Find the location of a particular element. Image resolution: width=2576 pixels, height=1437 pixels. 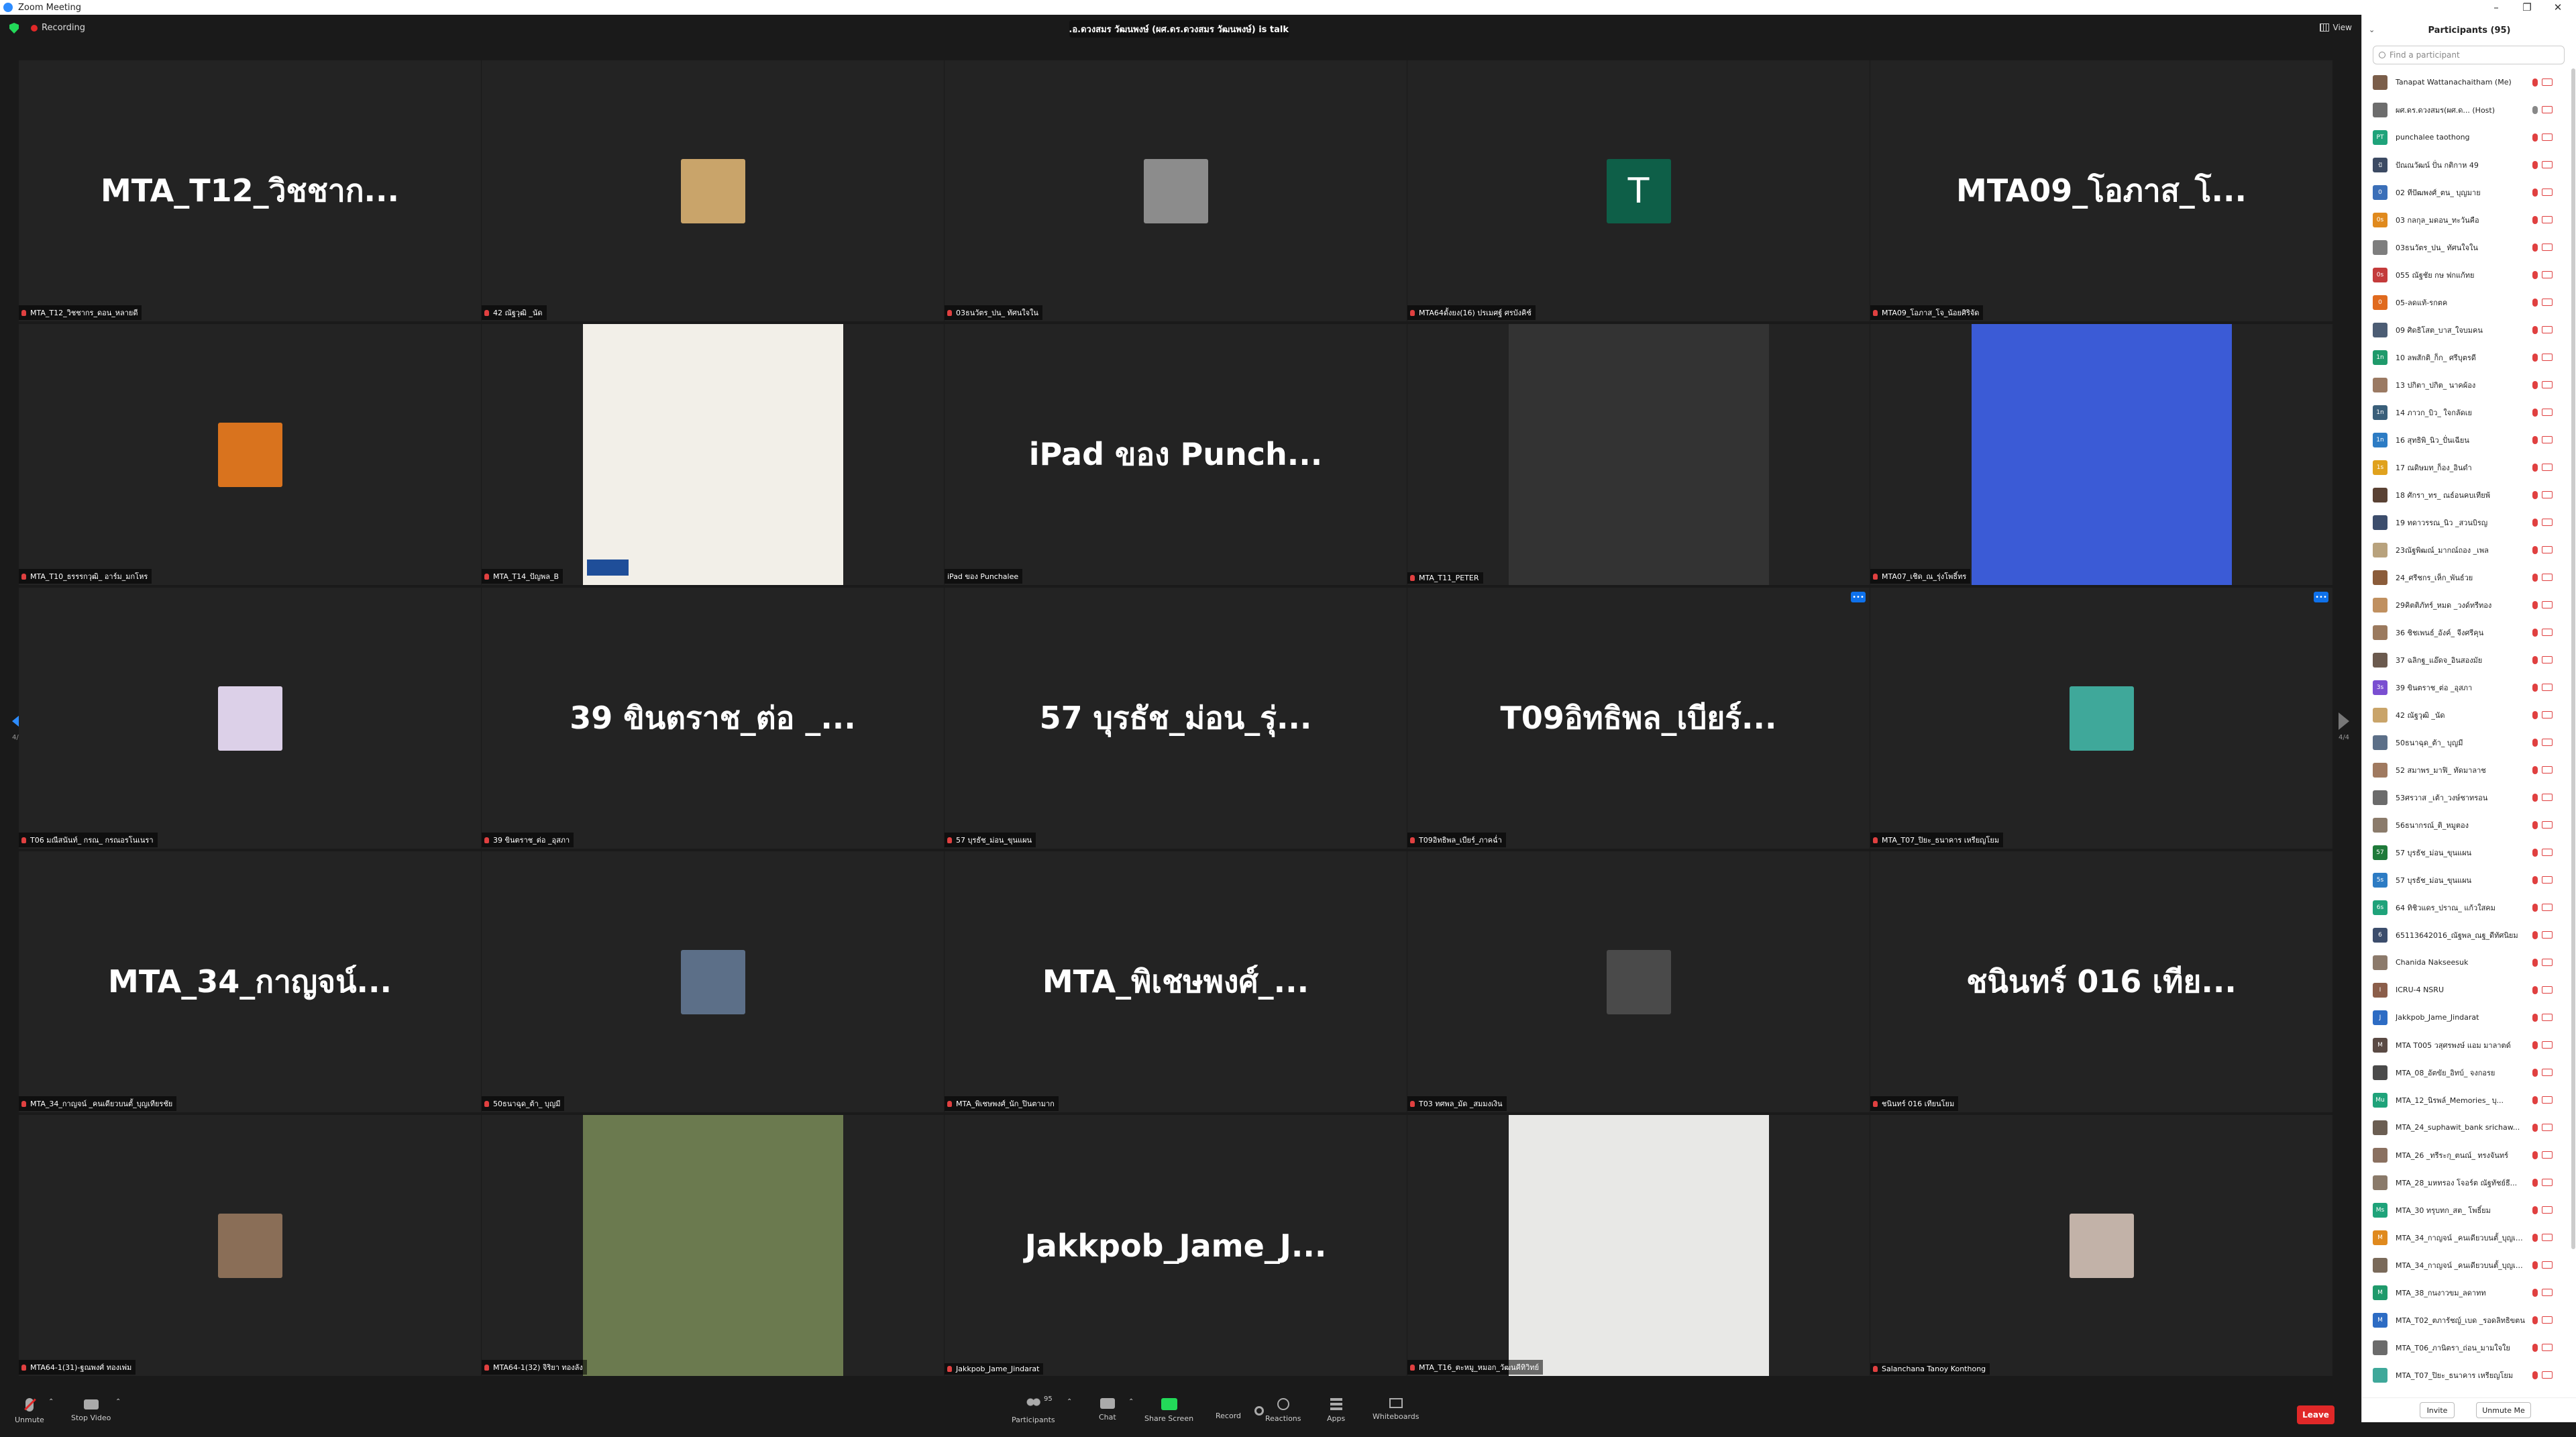

collapse-chevron-icon: ⌄ is located at coordinates (2372, 29).